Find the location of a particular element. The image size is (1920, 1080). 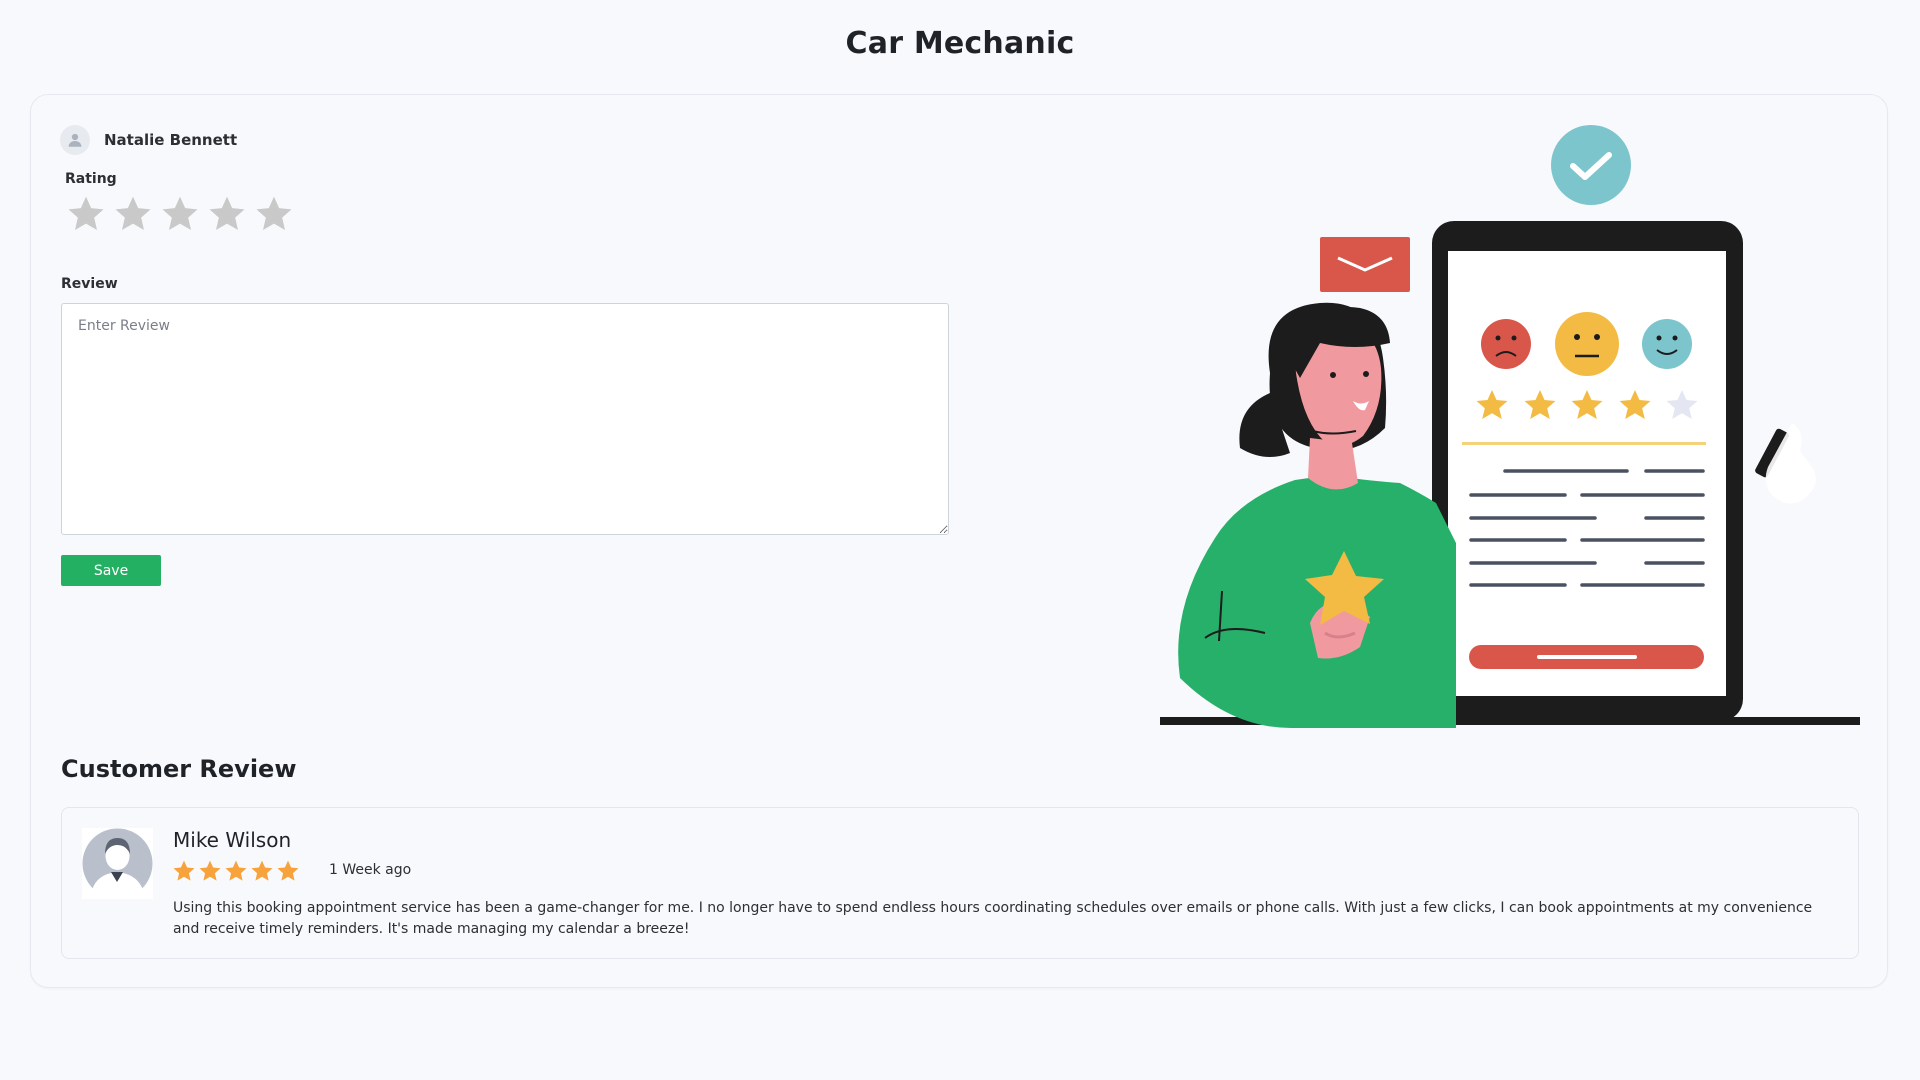

customer-rating-stars is located at coordinates (236, 871).